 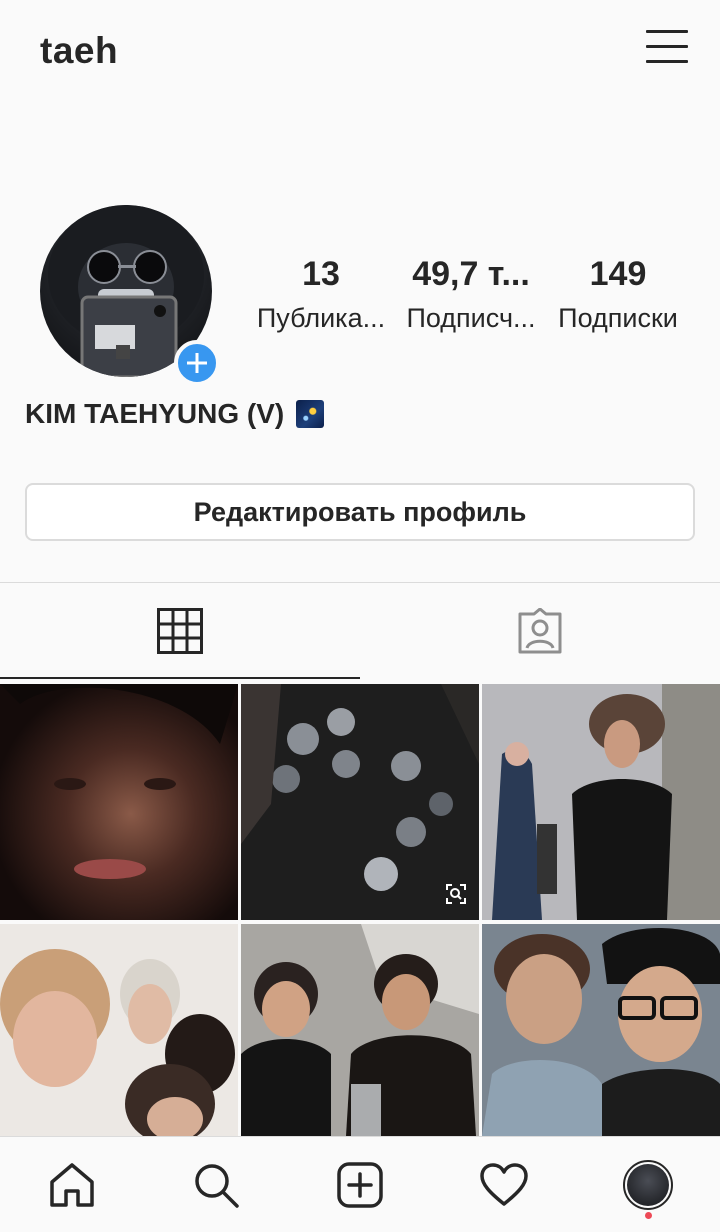 I want to click on night-sky-emoji-icon, so click(x=310, y=414).